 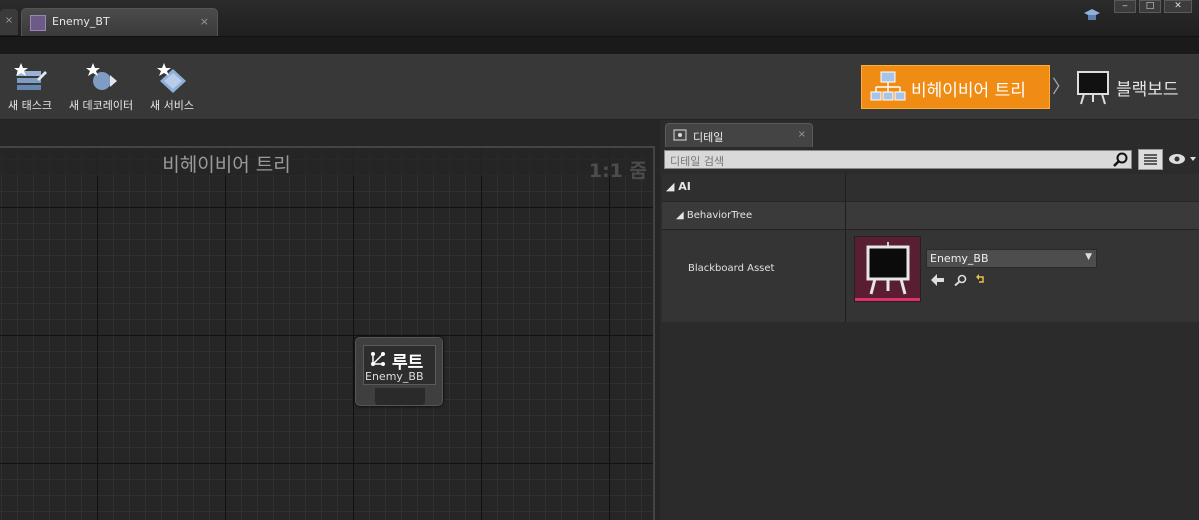 I want to click on close-window-button: ✕, so click(x=1178, y=6).